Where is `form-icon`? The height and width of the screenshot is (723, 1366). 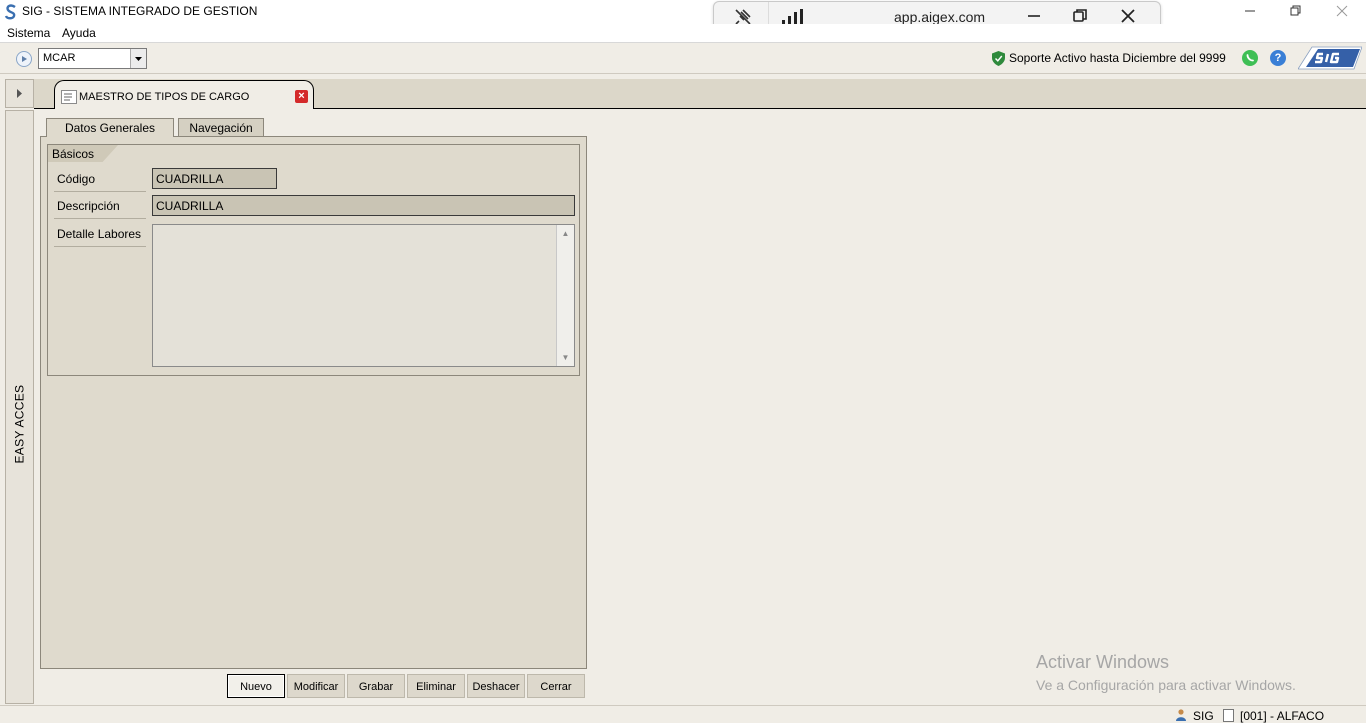
form-icon is located at coordinates (69, 97).